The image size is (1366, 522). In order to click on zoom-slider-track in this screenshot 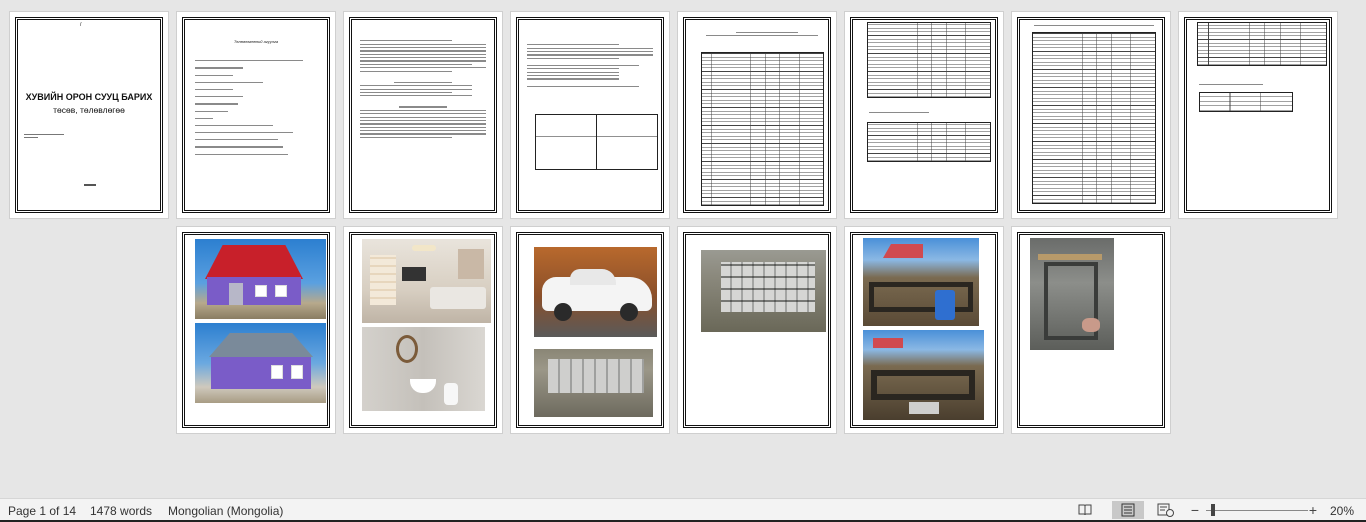, I will do `click(1257, 510)`.